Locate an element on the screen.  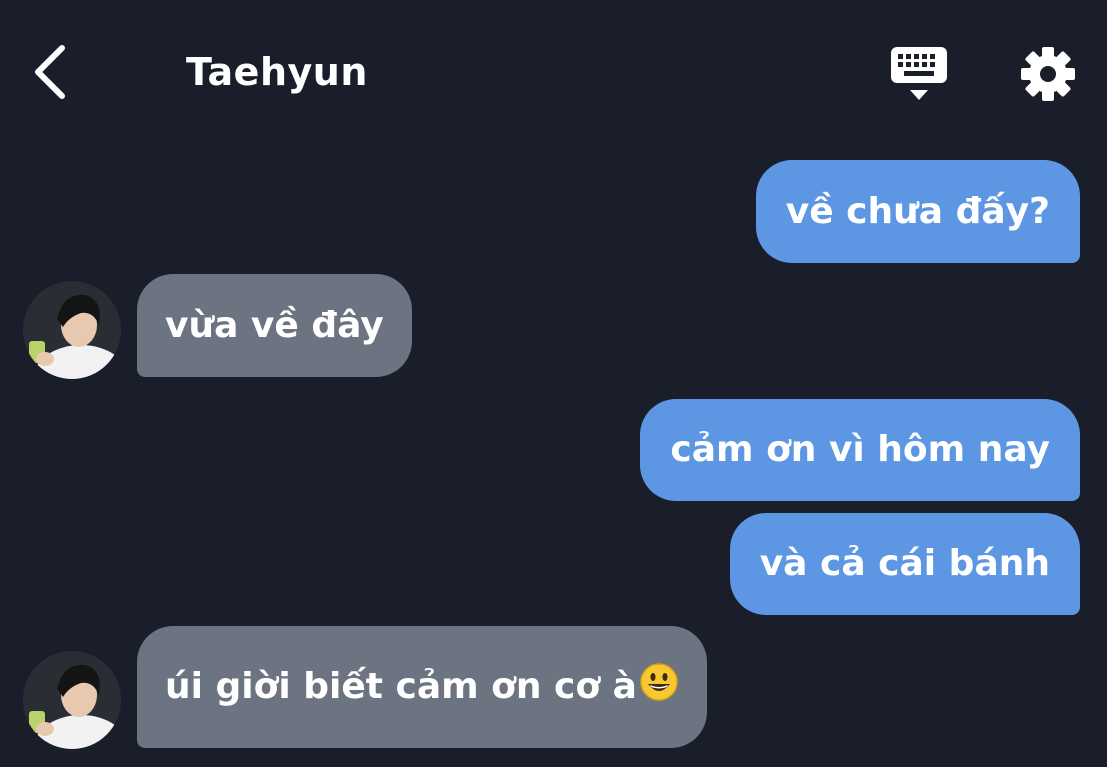
settings-button is located at coordinates (1048, 74).